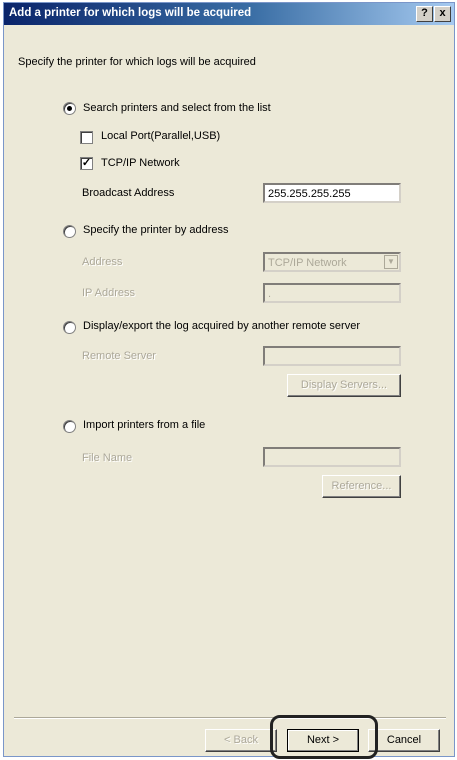 The height and width of the screenshot is (760, 457). What do you see at coordinates (128, 193) in the screenshot?
I see `broadcast-address-label: Broadcast Address` at bounding box center [128, 193].